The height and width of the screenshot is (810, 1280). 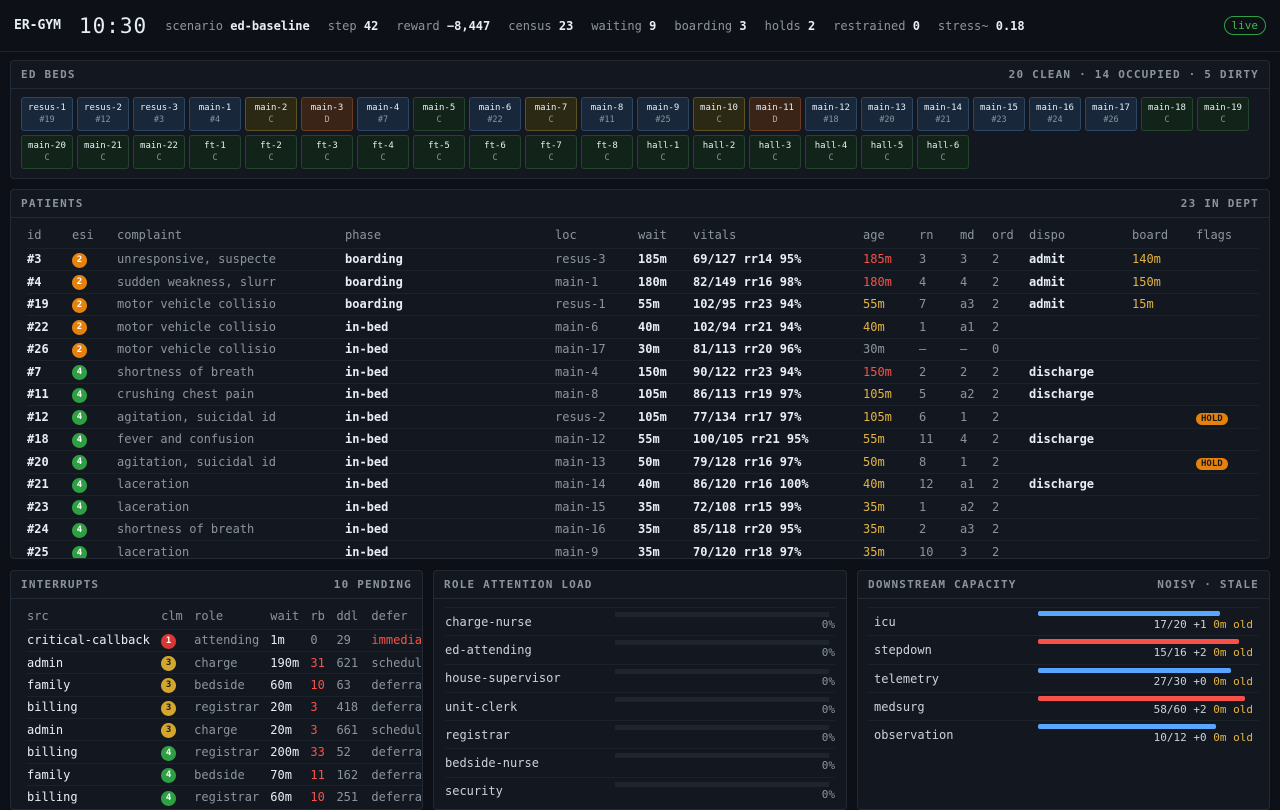 I want to click on patient-cell: 2, so click(x=94, y=326).